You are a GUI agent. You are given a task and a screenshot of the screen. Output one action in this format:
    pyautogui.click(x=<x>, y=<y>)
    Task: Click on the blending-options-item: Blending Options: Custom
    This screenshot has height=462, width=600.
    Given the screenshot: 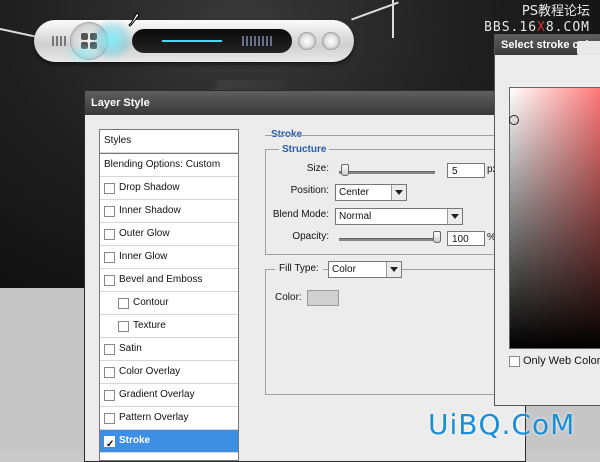 What is the action you would take?
    pyautogui.click(x=169, y=165)
    